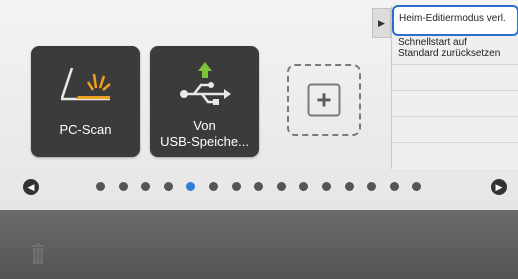  Describe the element at coordinates (38, 254) in the screenshot. I see `trash-icon` at that location.